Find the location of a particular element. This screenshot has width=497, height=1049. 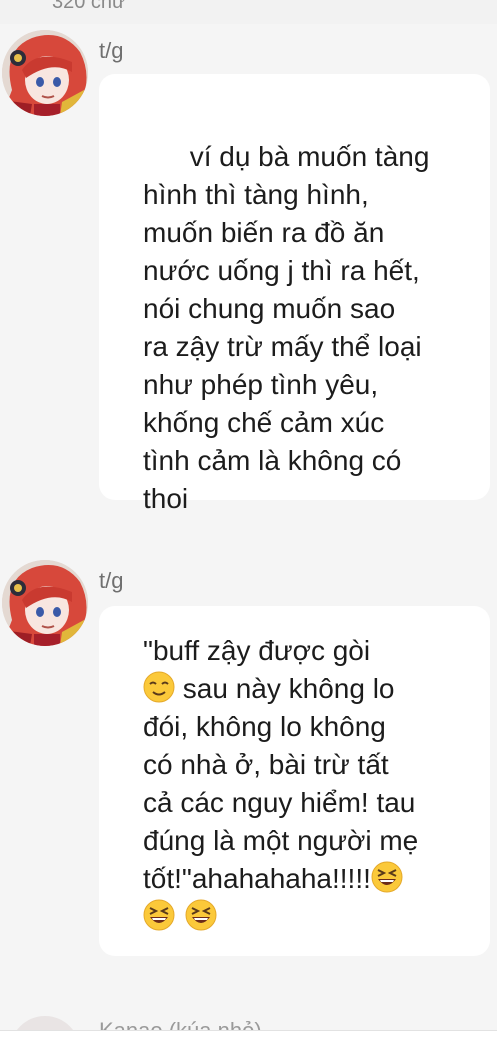

comment-text-line: sau này không lo is located at coordinates (301, 689).